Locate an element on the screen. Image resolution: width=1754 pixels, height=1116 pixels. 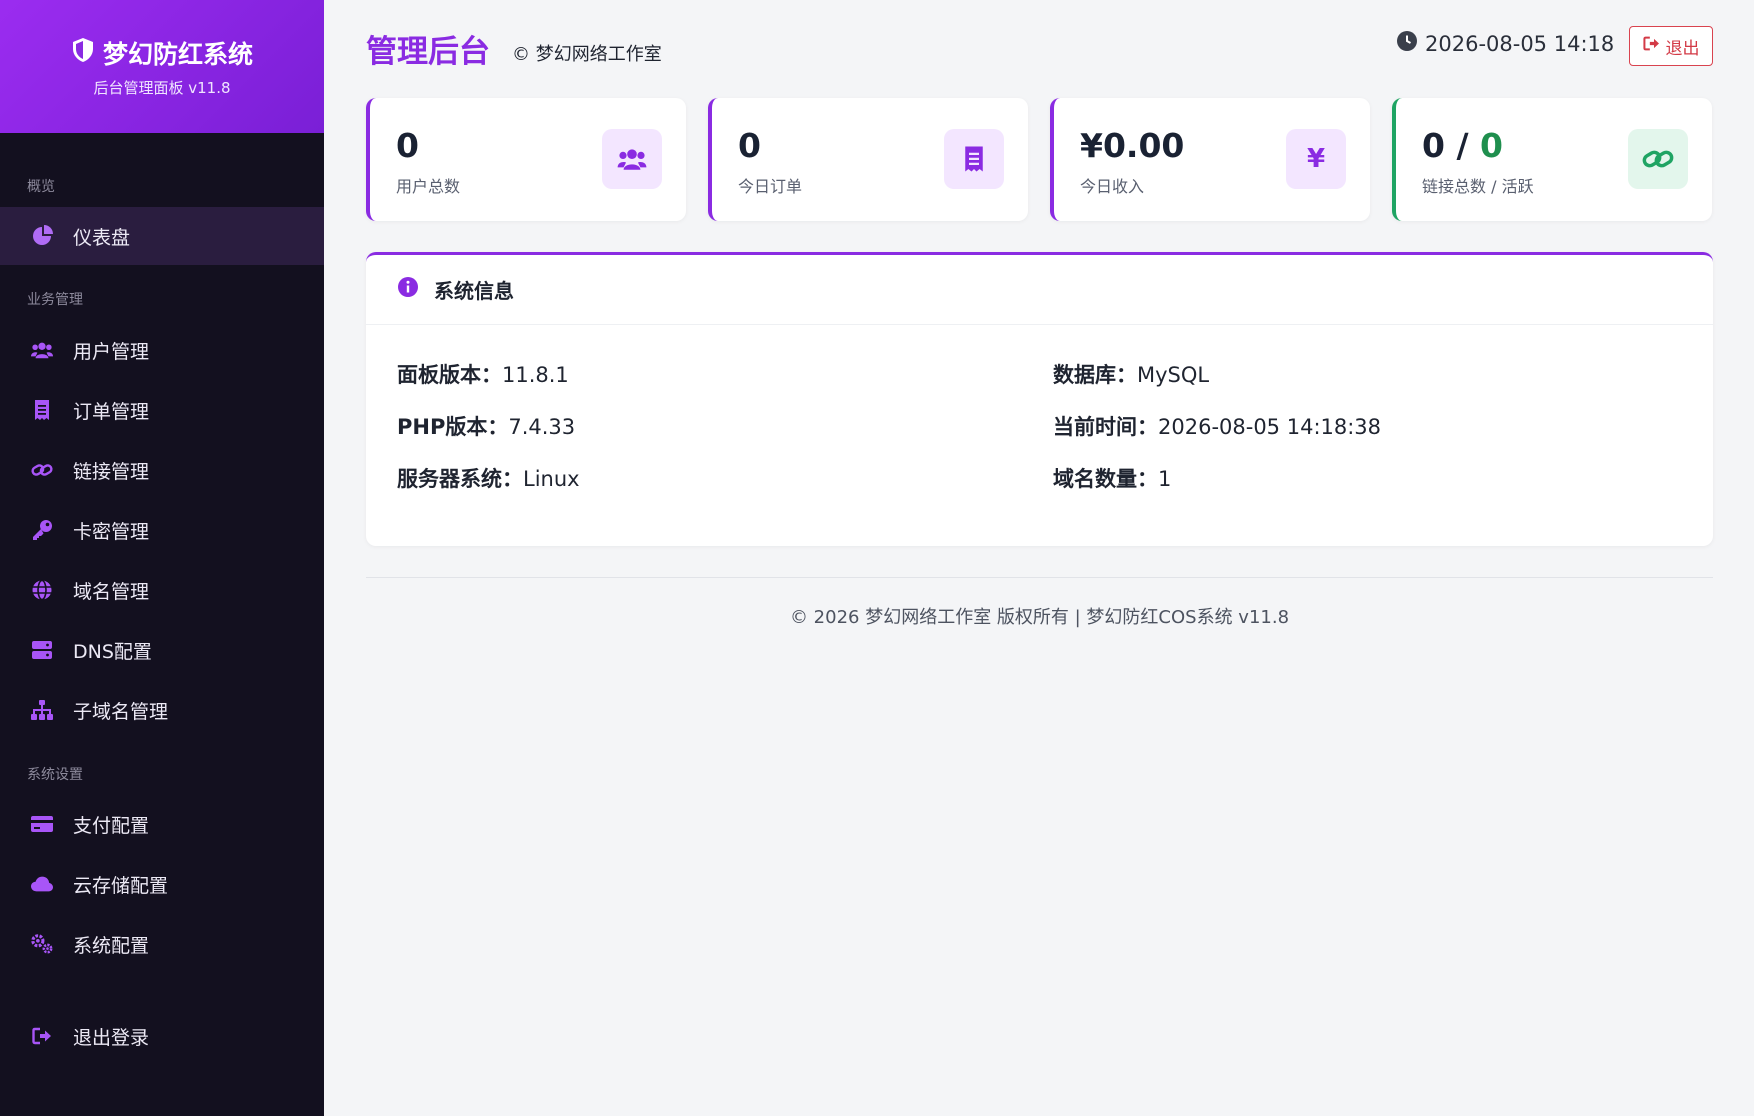
sidebar-item-label: 卡密管理 is located at coordinates (111, 531).